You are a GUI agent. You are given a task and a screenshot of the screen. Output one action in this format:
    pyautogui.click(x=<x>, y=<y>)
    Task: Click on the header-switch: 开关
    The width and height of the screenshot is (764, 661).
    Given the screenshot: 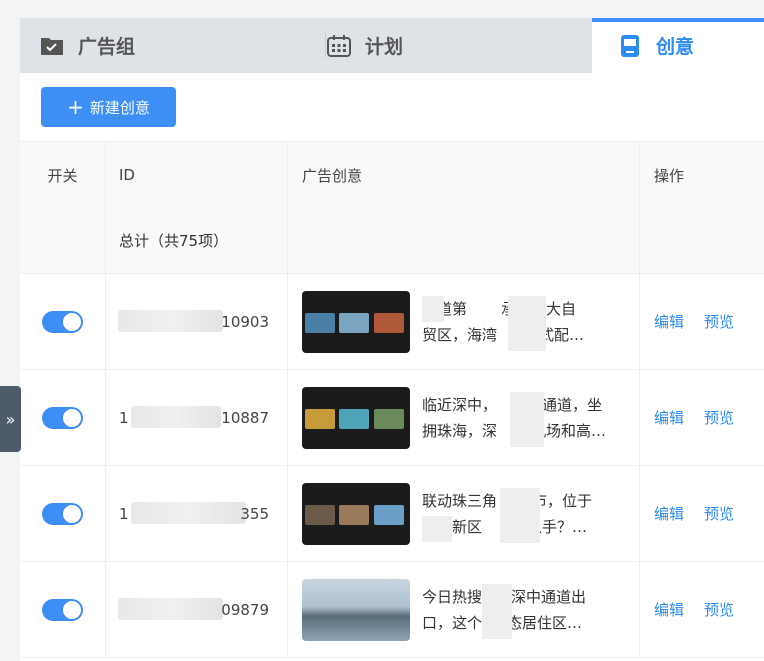 What is the action you would take?
    pyautogui.click(x=63, y=175)
    